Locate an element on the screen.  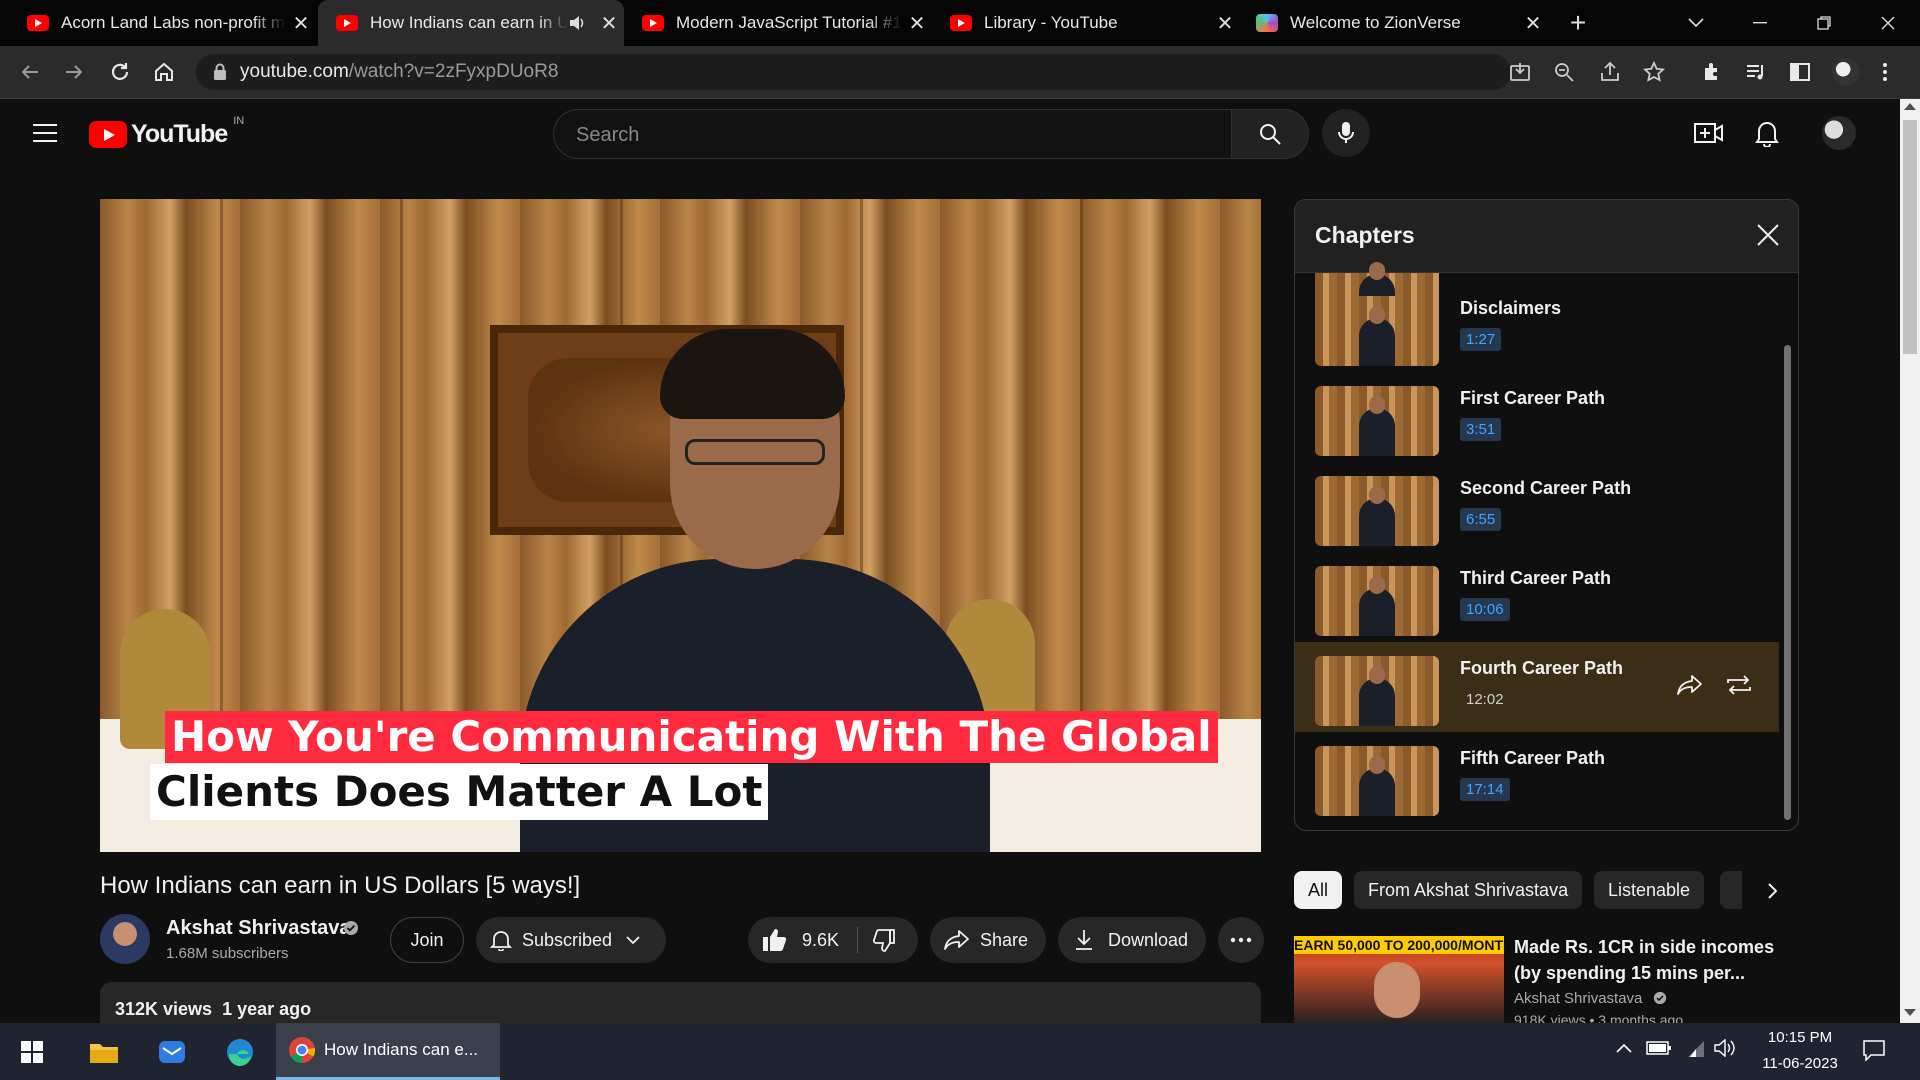
chip-all: All is located at coordinates (1318, 890).